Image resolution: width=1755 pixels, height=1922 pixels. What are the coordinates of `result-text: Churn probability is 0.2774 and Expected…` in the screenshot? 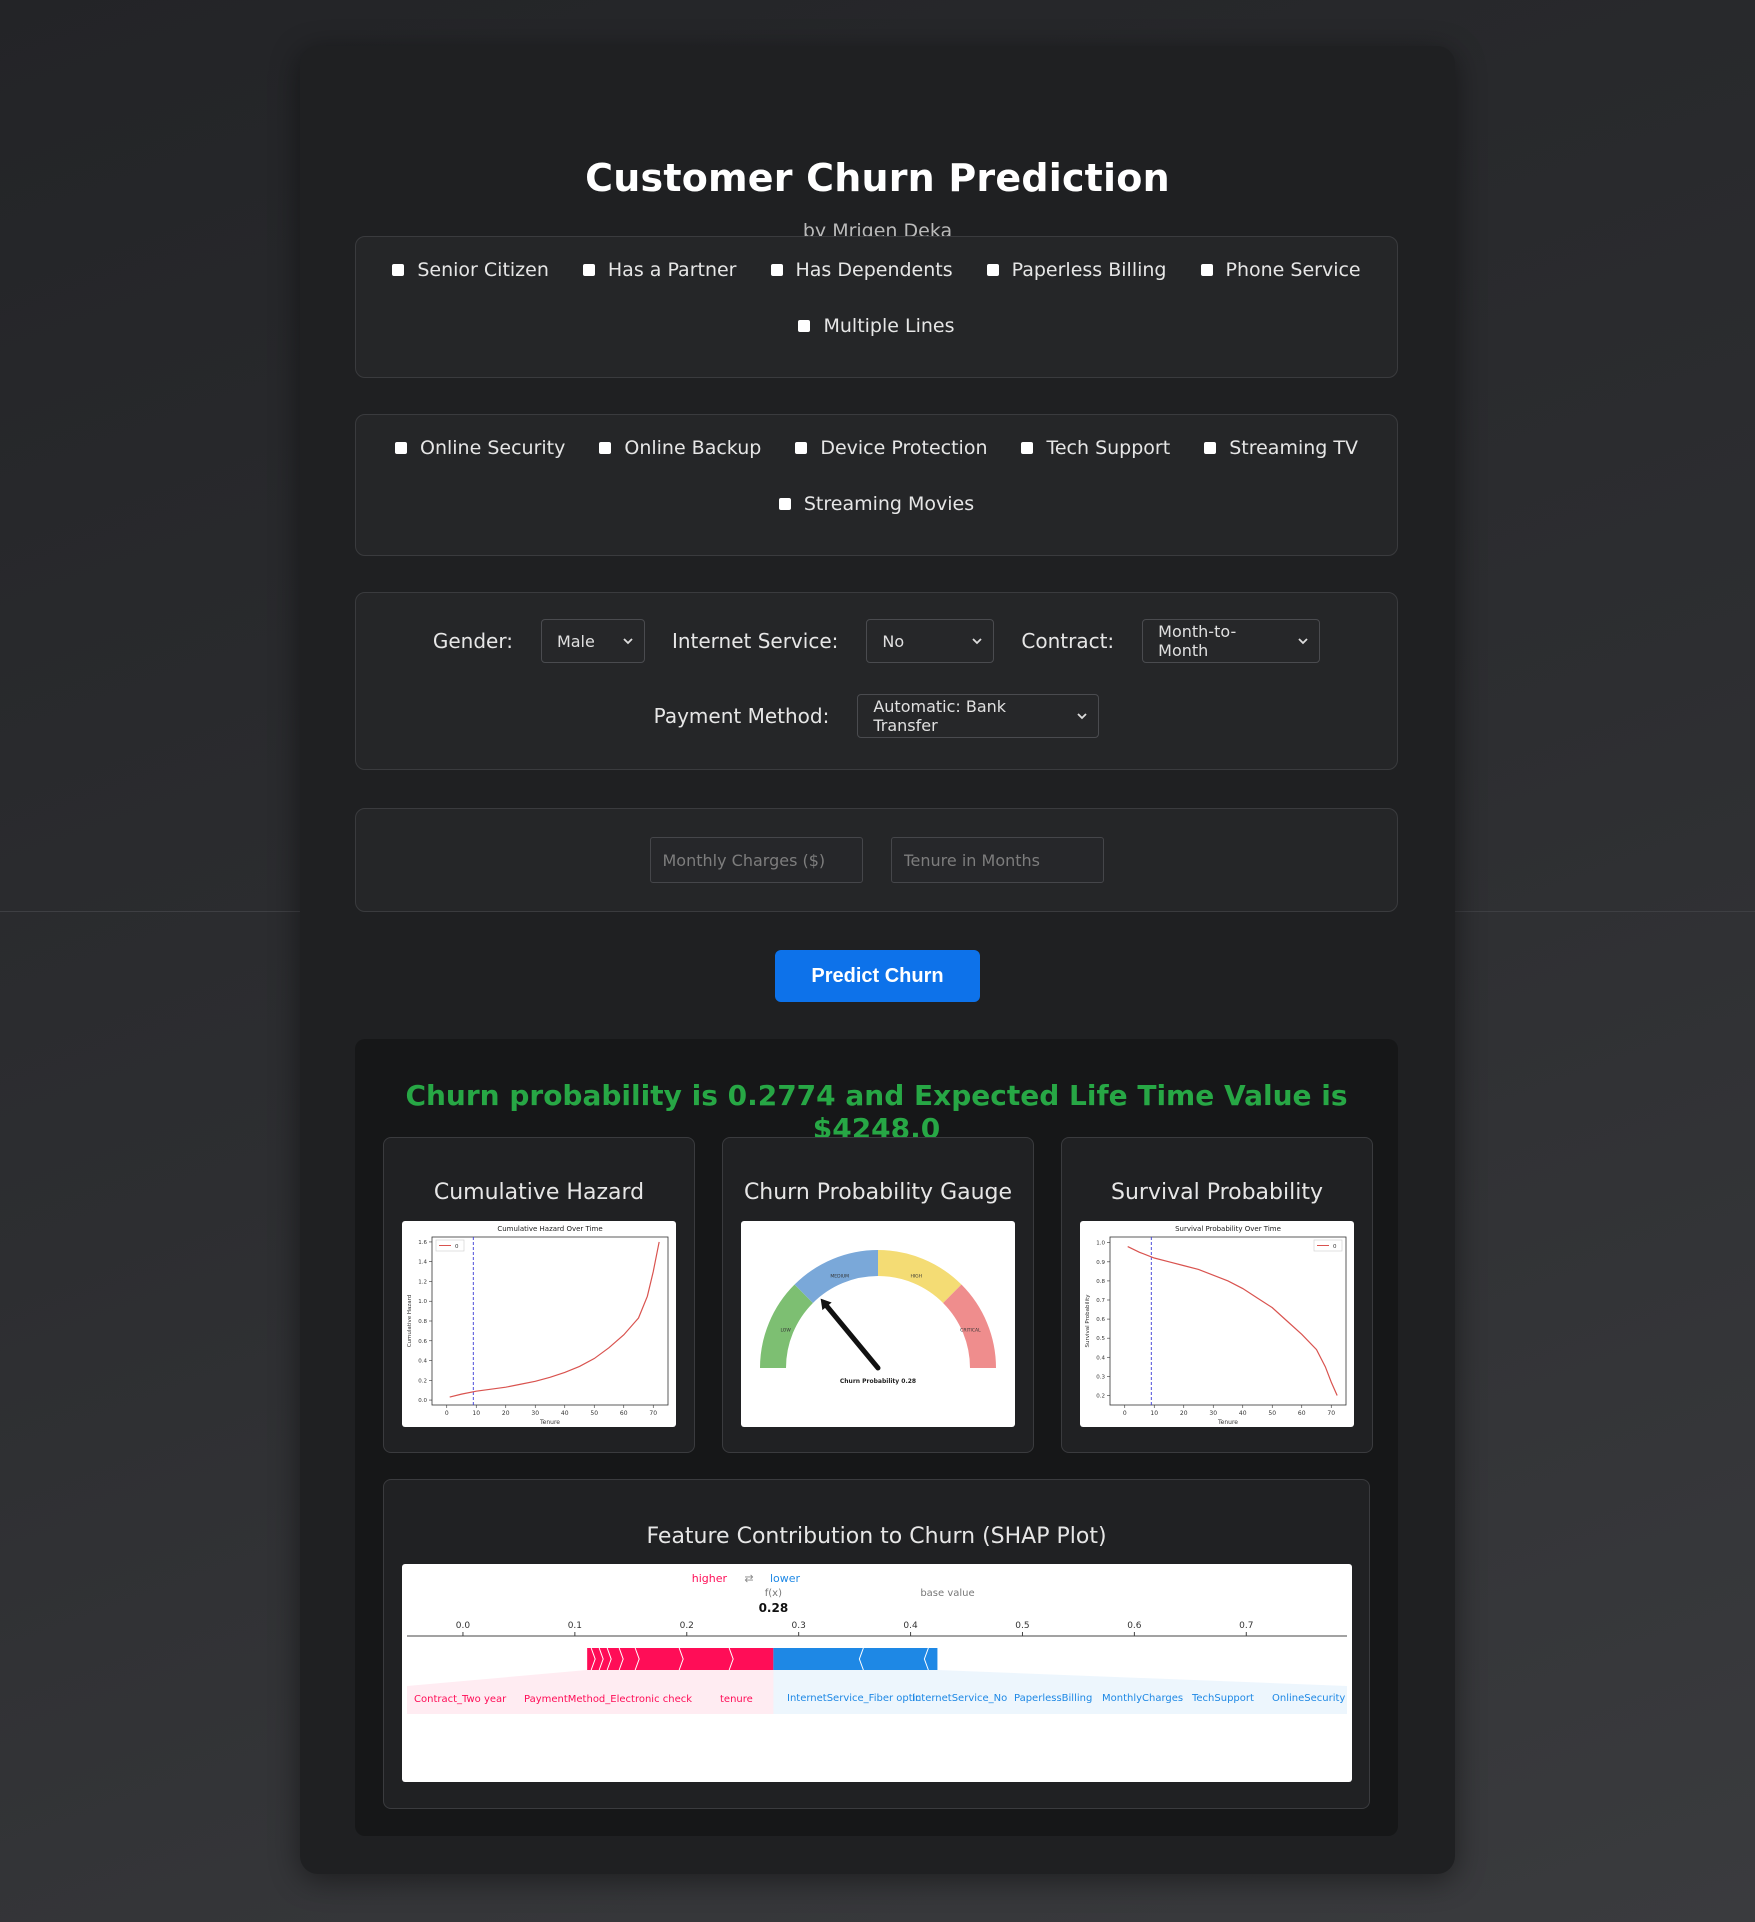 It's located at (876, 1112).